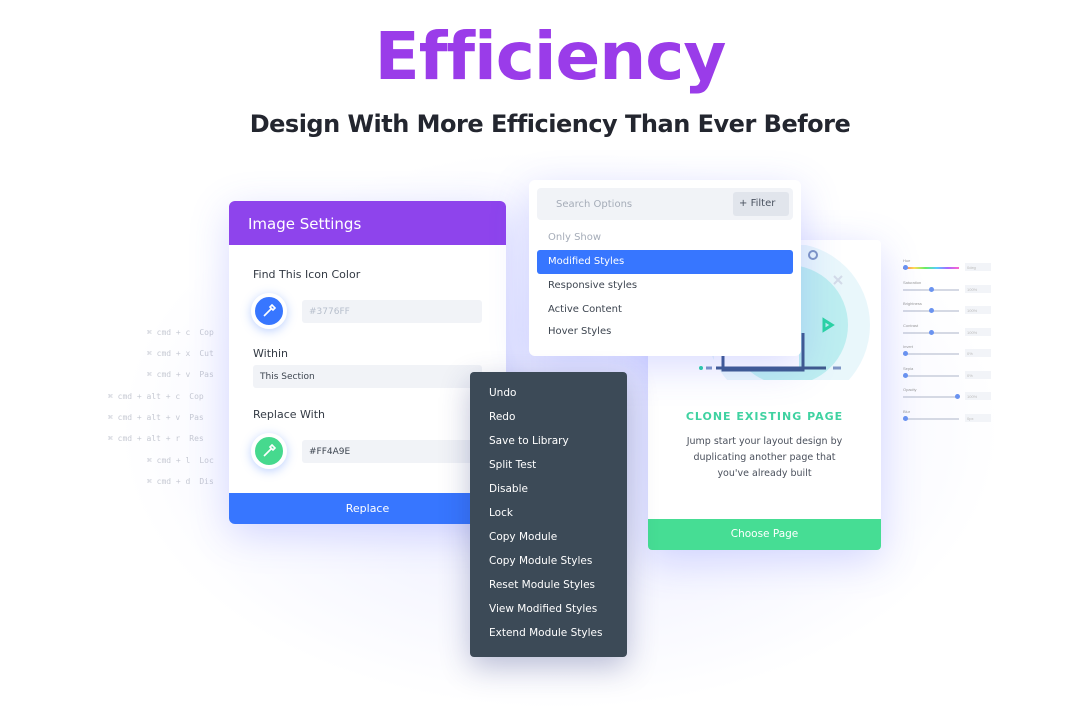  What do you see at coordinates (978, 417) in the screenshot?
I see `filter-slider-value: 0px` at bounding box center [978, 417].